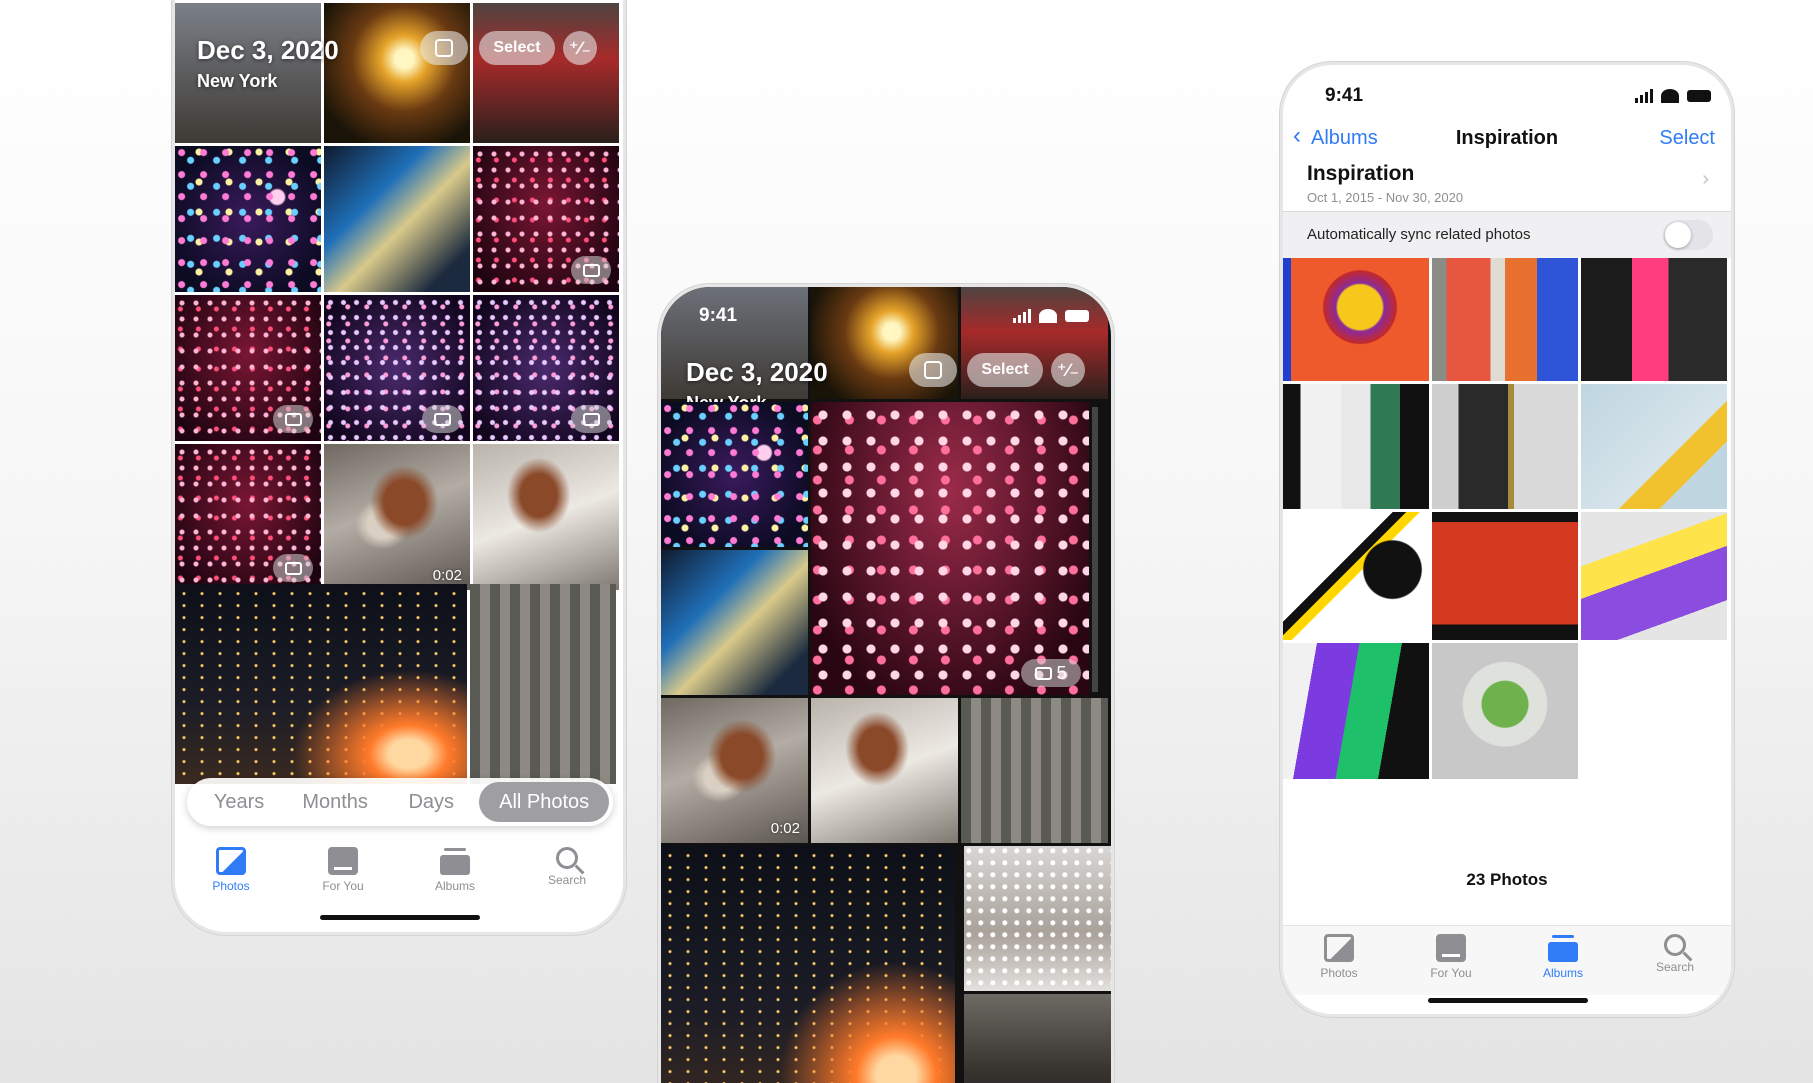  What do you see at coordinates (544, 802) in the screenshot?
I see `segment-all-photos: All Photos` at bounding box center [544, 802].